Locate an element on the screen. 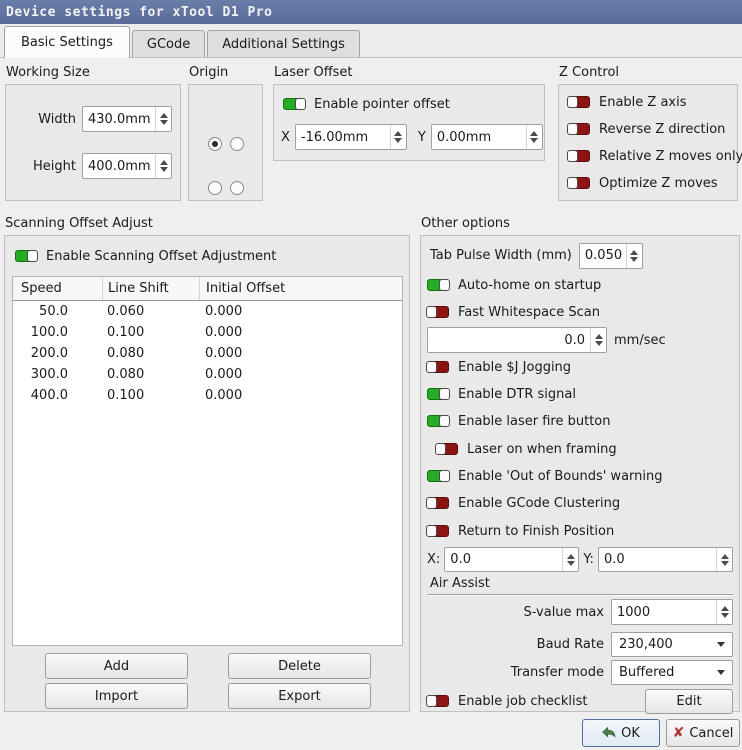 The width and height of the screenshot is (742, 750). finish-y-spinner-arrows is located at coordinates (724, 559).